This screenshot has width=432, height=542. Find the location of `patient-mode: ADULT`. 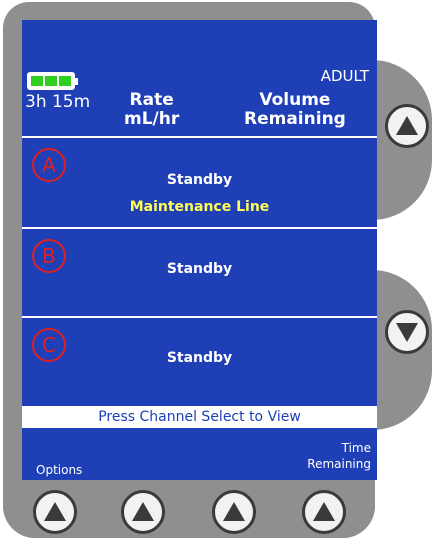

patient-mode: ADULT is located at coordinates (344, 76).